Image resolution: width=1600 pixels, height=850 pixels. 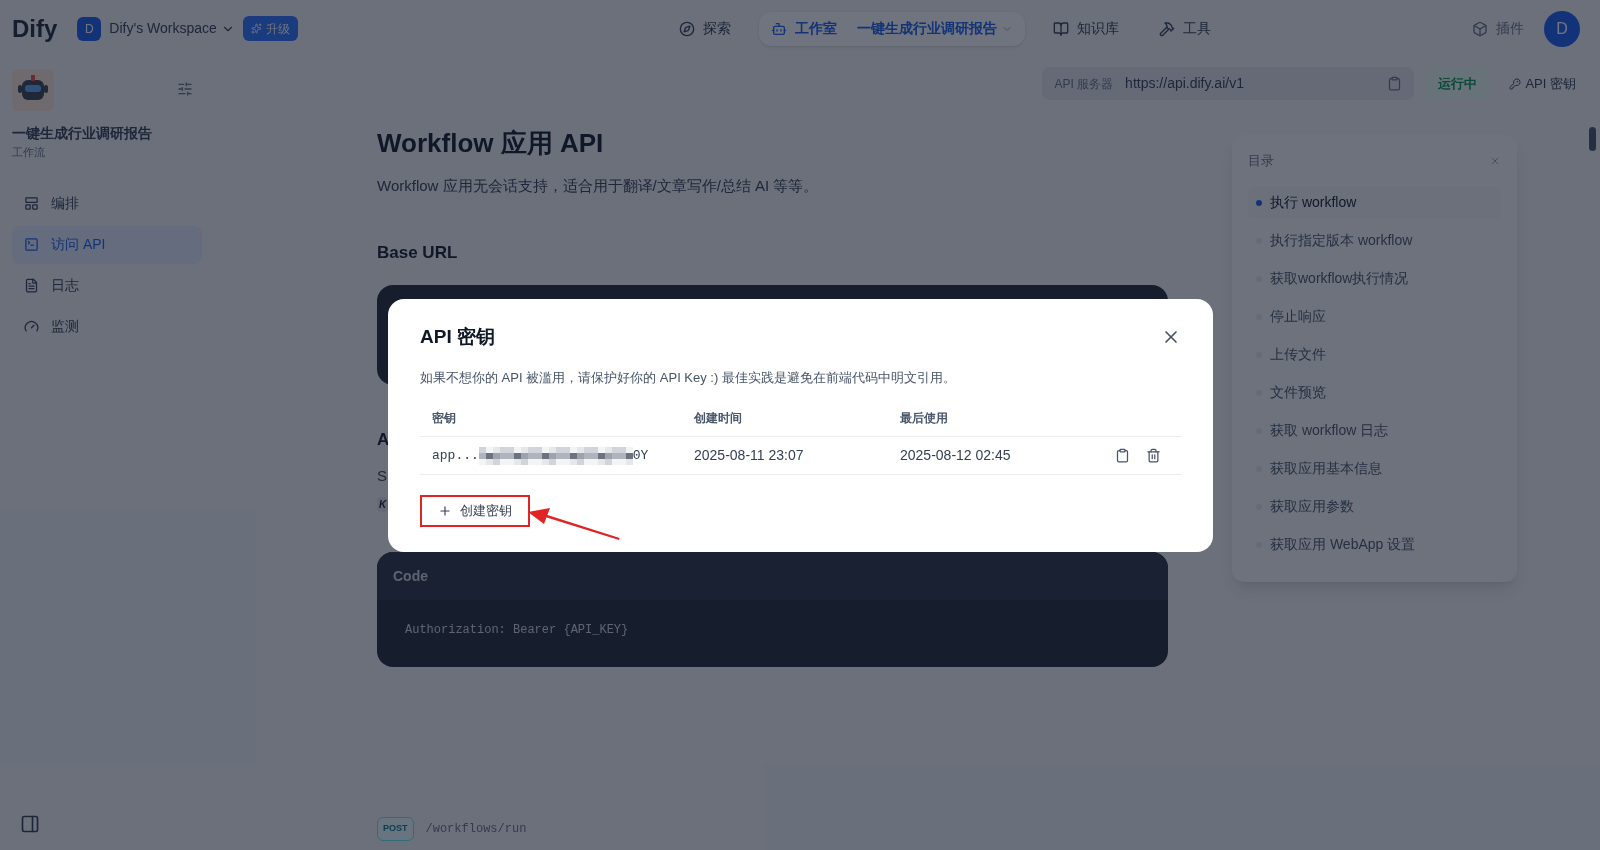 What do you see at coordinates (1261, 161) in the screenshot?
I see `toc-title: 目录` at bounding box center [1261, 161].